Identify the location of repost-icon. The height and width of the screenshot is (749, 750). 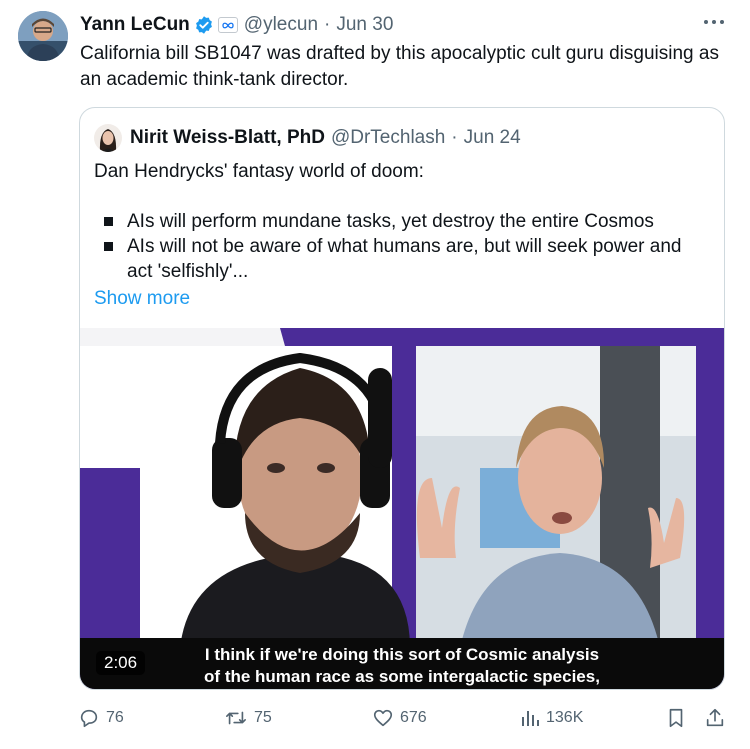
(236, 718).